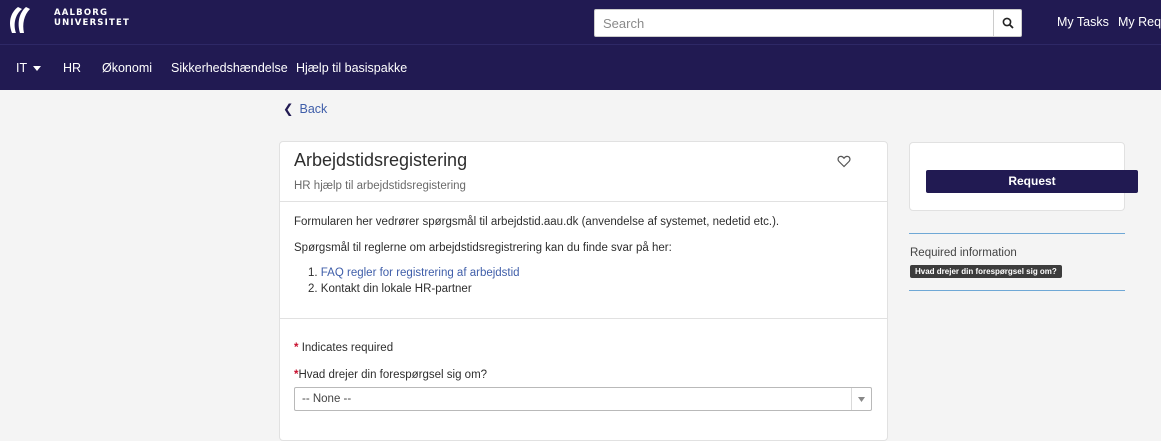 The image size is (1161, 441). I want to click on nav-item-hr: HR, so click(72, 68).